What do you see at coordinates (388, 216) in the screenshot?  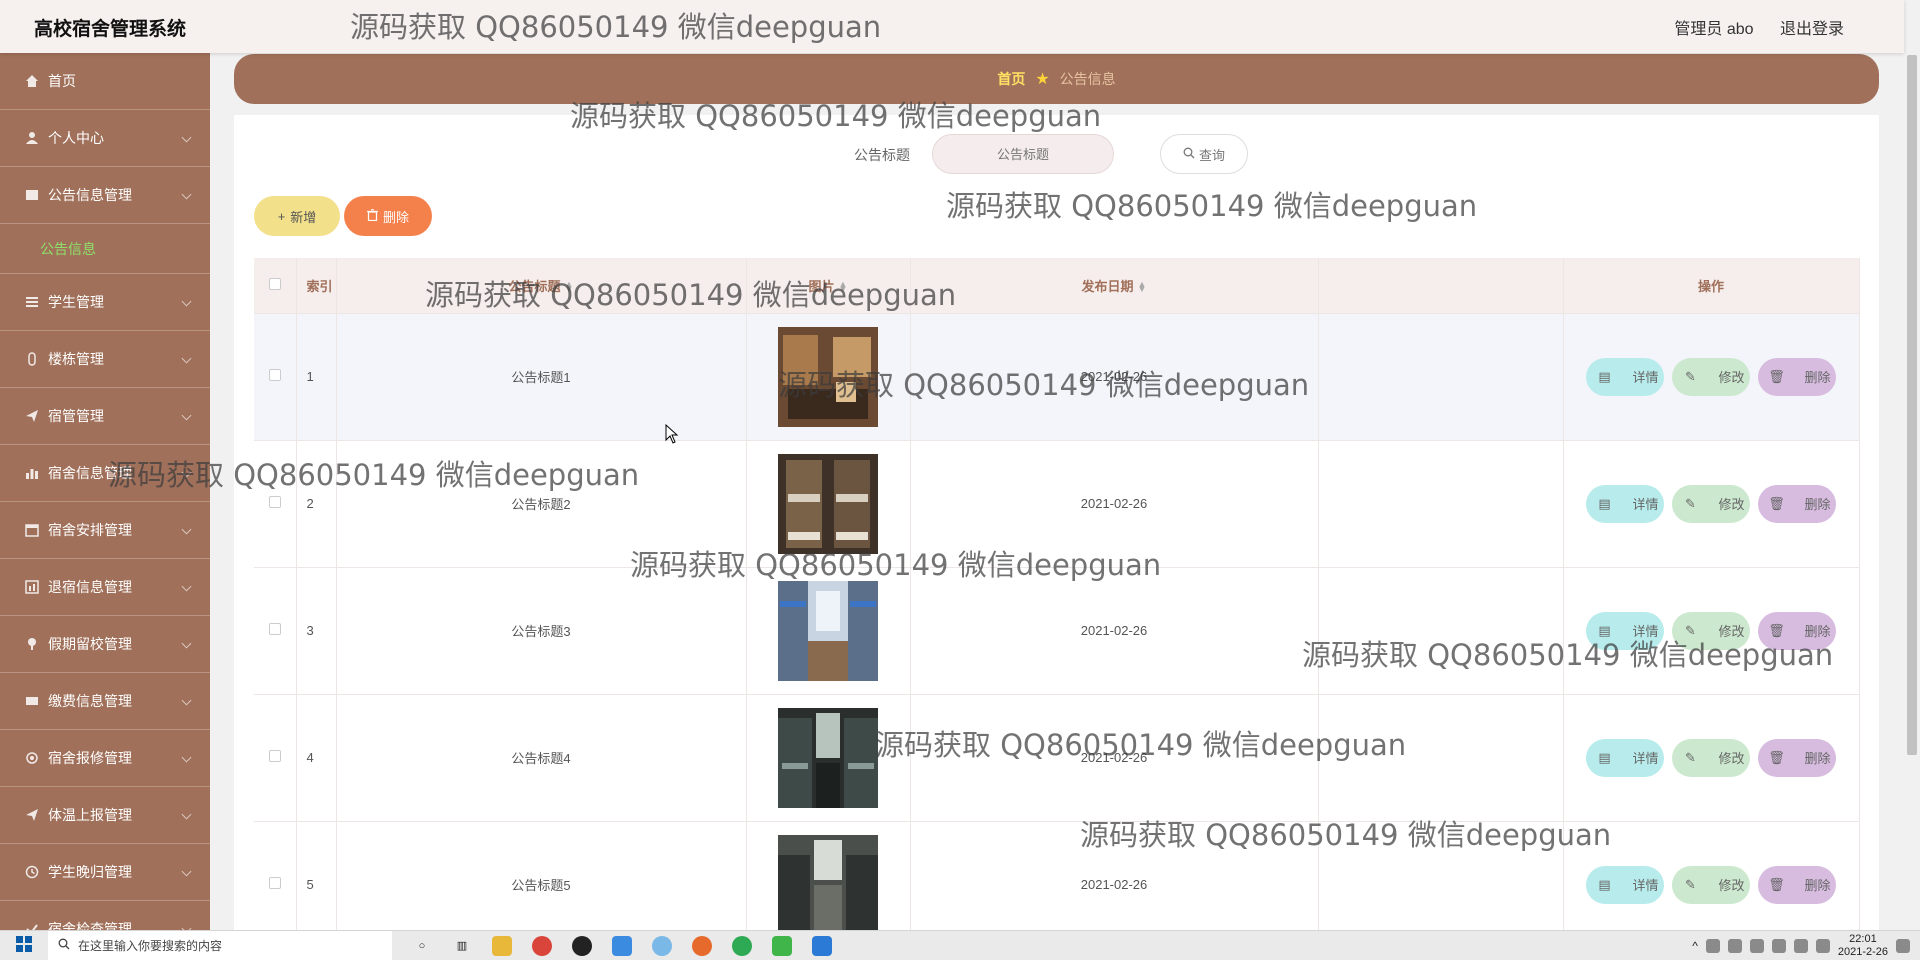 I see `batch-delete-button: 删除` at bounding box center [388, 216].